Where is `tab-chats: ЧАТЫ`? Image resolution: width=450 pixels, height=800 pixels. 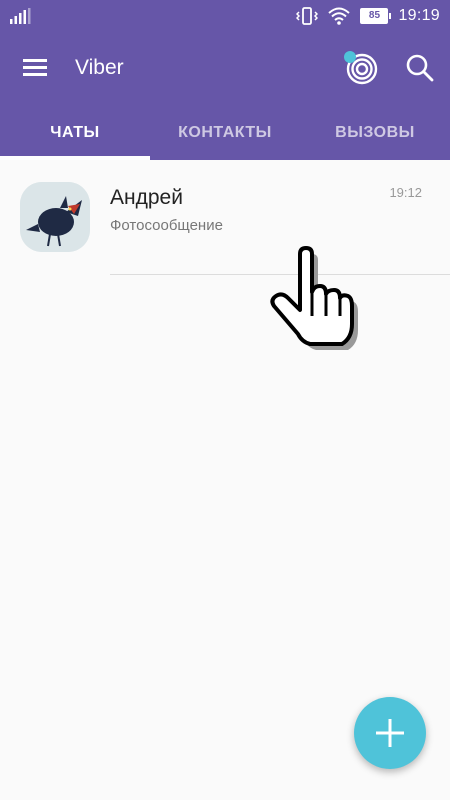 tab-chats: ЧАТЫ is located at coordinates (75, 137).